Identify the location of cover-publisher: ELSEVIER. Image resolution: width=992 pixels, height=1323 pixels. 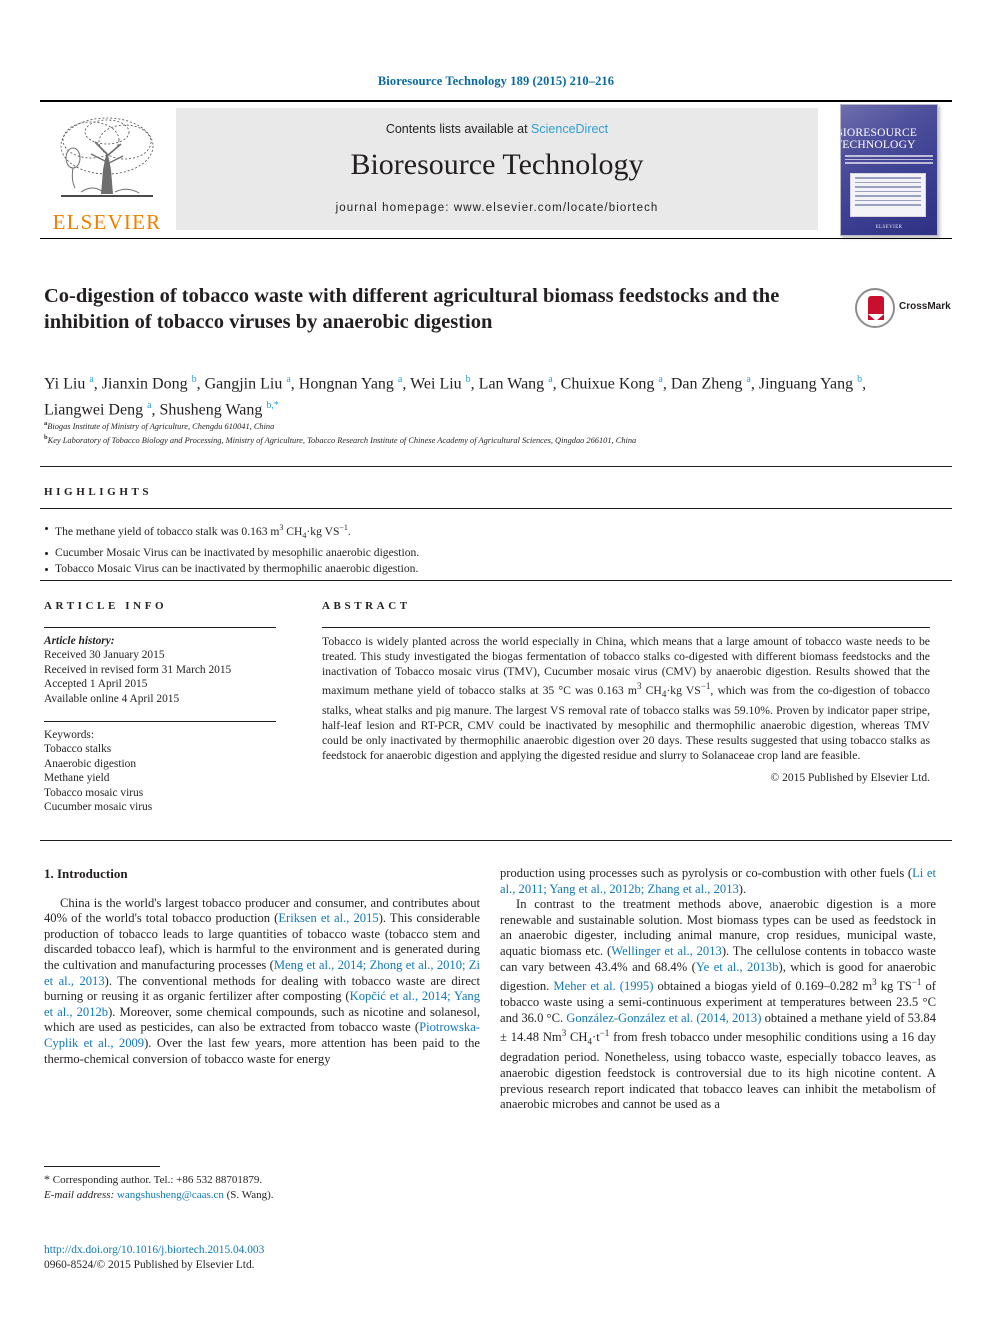
(889, 227).